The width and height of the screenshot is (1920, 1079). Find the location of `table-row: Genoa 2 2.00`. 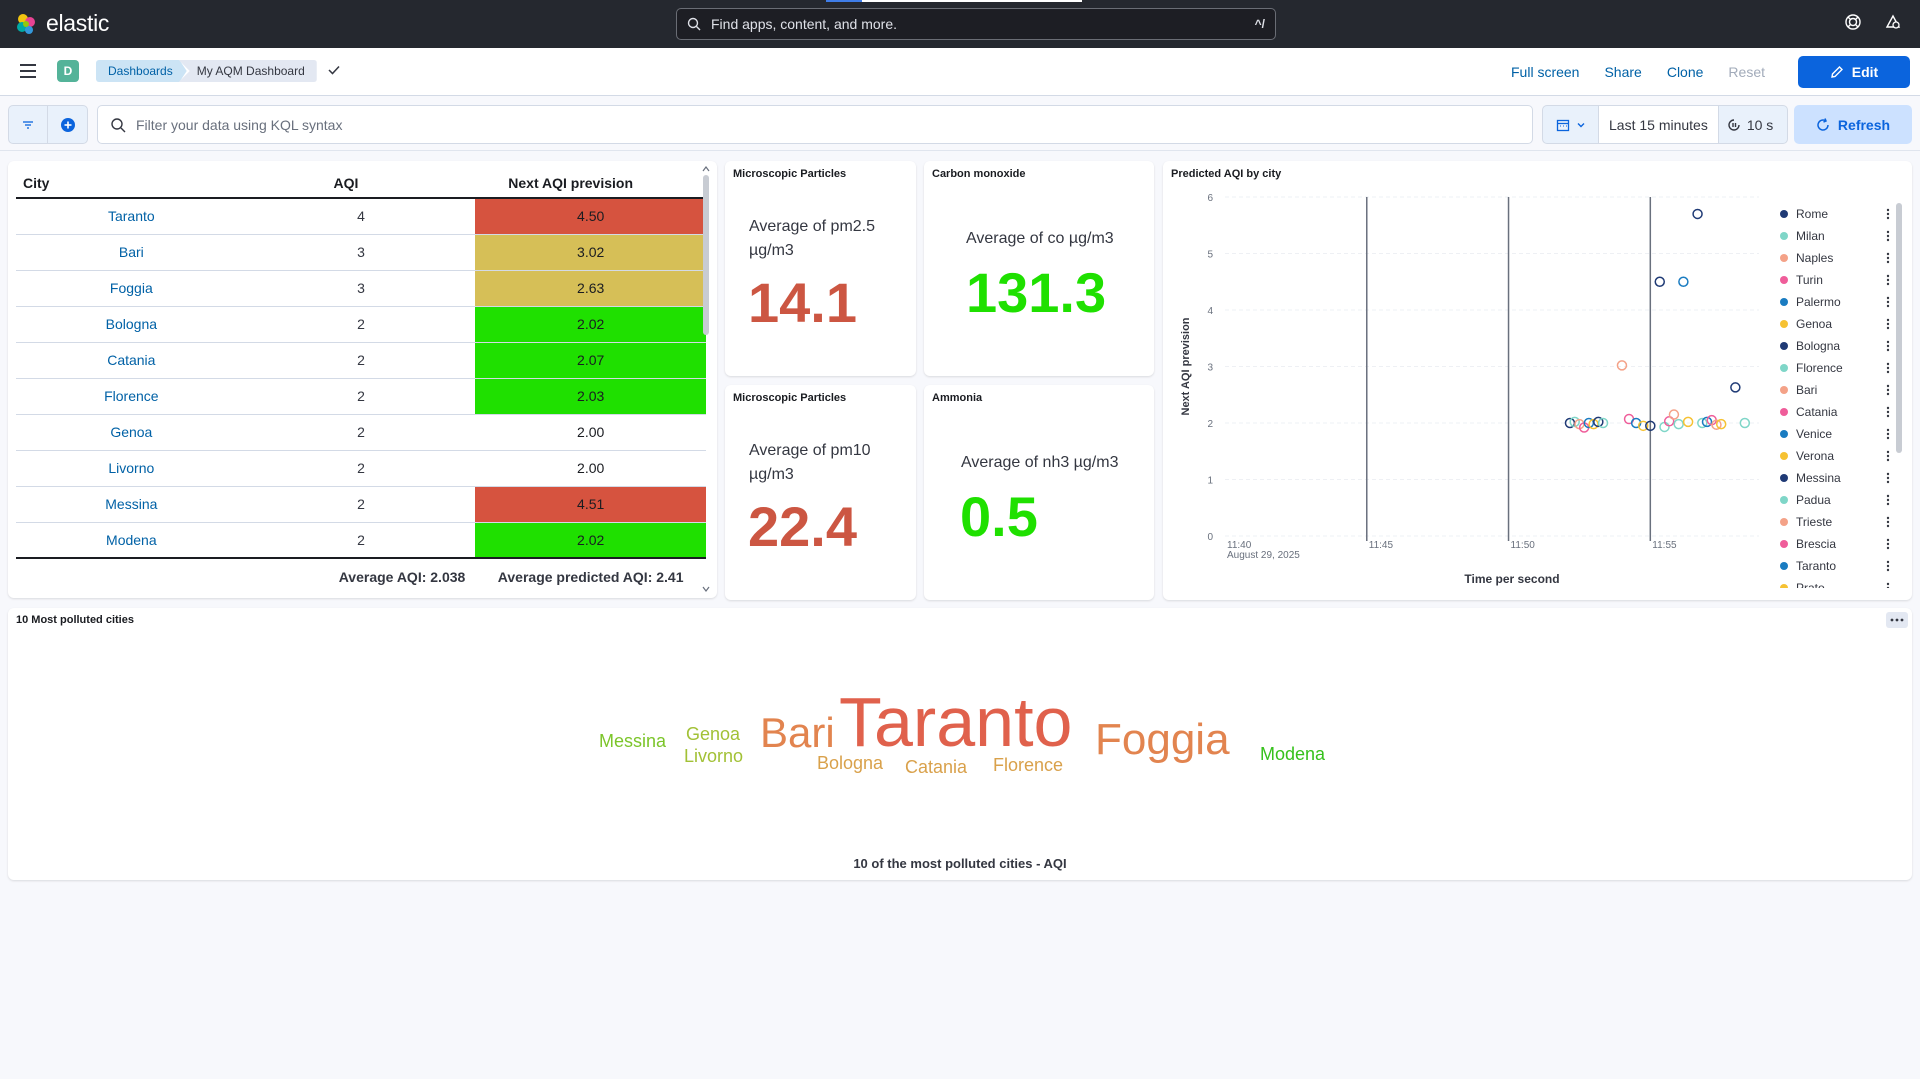

table-row: Genoa 2 2.00 is located at coordinates (361, 432).